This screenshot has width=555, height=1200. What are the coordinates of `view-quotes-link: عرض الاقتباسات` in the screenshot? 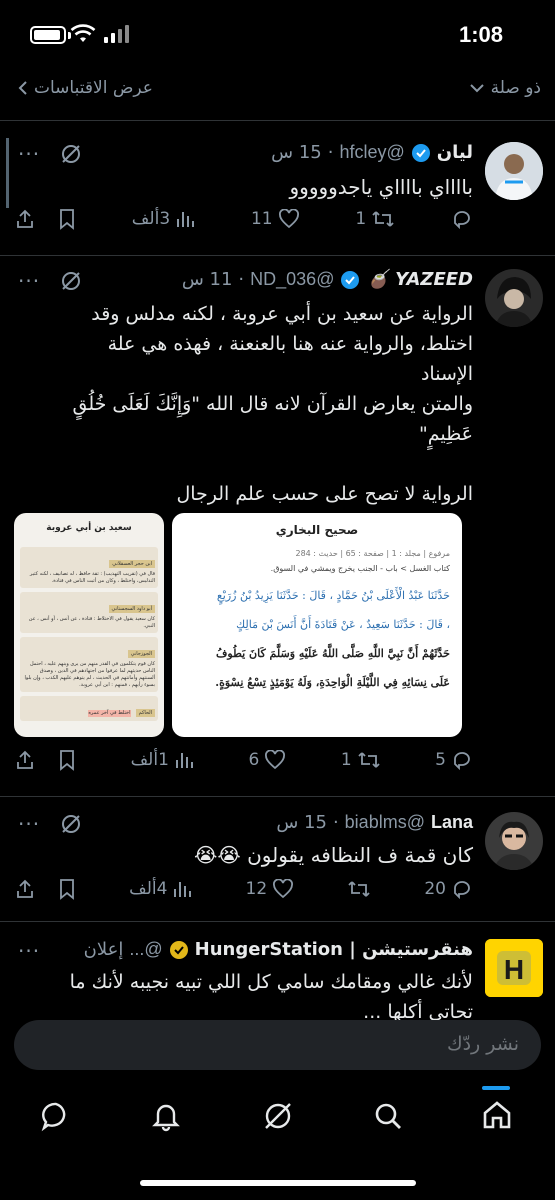 It's located at (85, 88).